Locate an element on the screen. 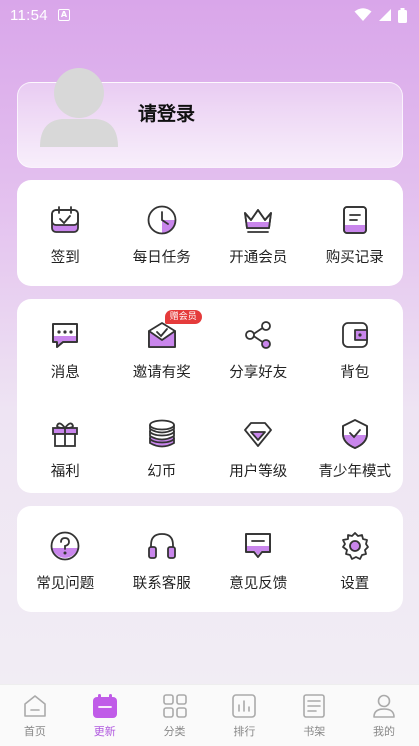  question-icon is located at coordinates (65, 546).